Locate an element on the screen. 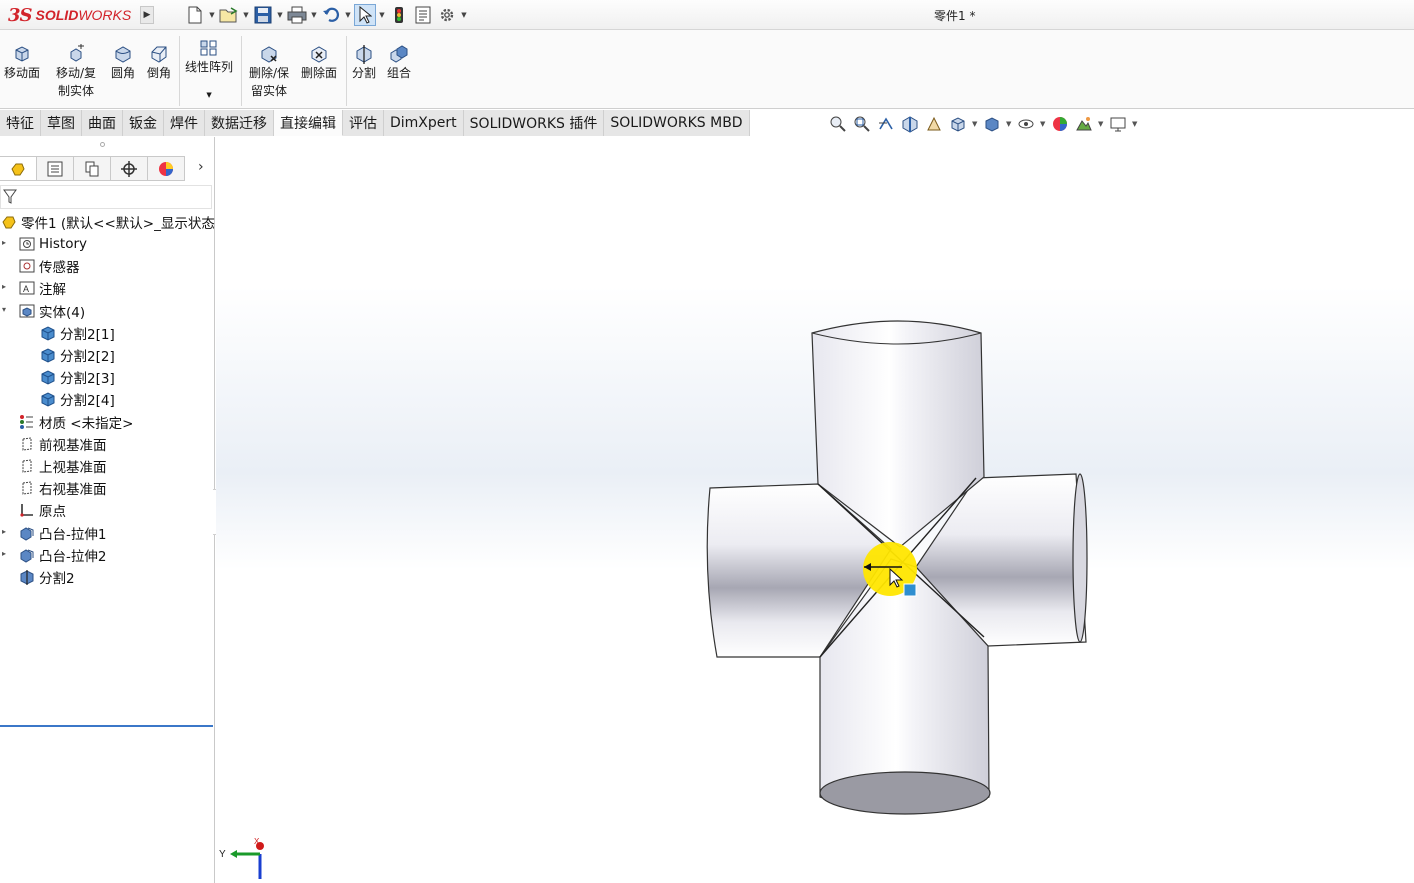 The image size is (1414, 883). tree-root-part: 零件1 (默认<<默认>_显示状态 is located at coordinates (107, 222).